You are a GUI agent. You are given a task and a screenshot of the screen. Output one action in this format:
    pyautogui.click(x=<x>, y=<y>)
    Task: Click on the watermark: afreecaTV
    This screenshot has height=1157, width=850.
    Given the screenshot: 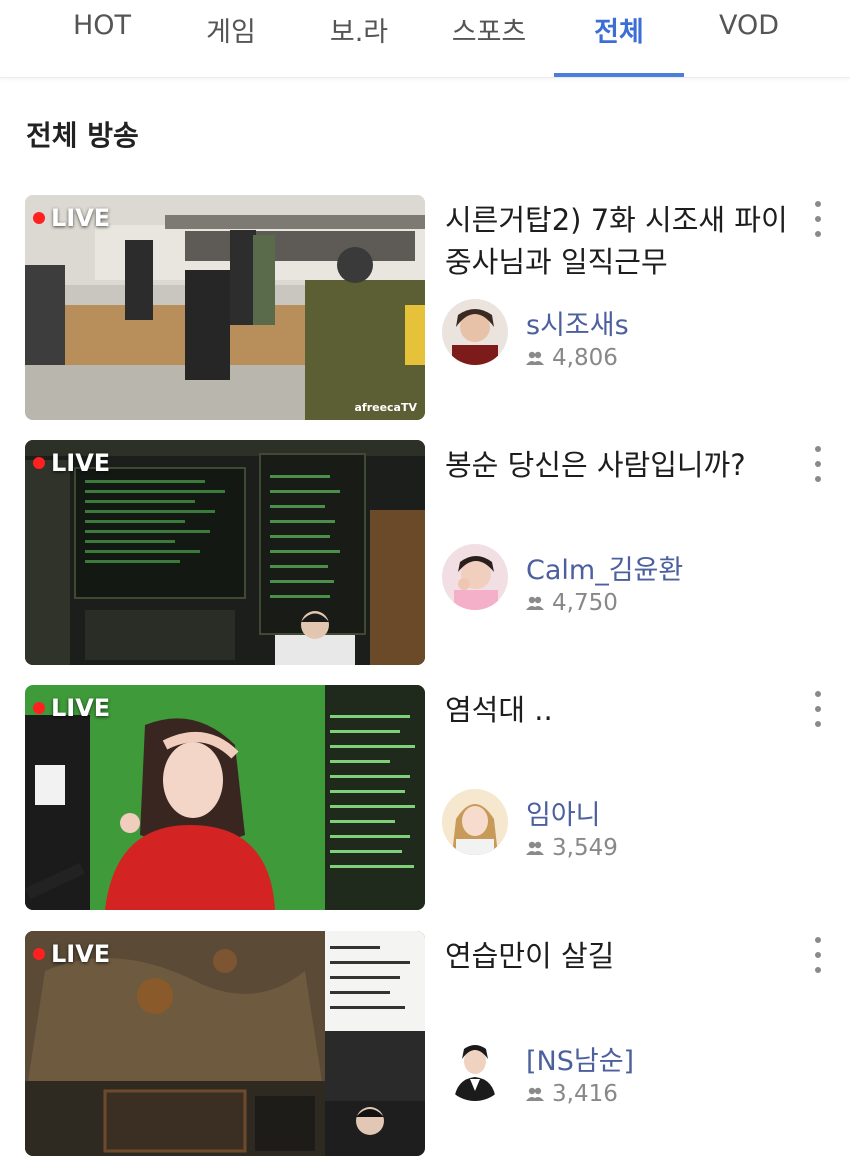 What is the action you would take?
    pyautogui.click(x=385, y=407)
    